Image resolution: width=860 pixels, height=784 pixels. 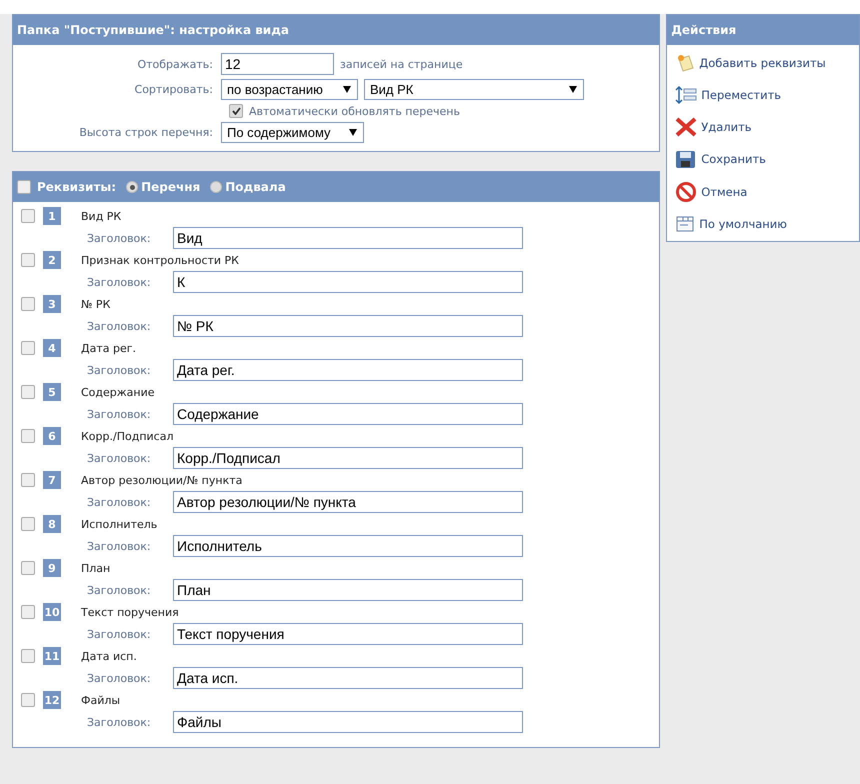 What do you see at coordinates (160, 260) in the screenshot?
I see `attribute-name: Признак контрольности РК` at bounding box center [160, 260].